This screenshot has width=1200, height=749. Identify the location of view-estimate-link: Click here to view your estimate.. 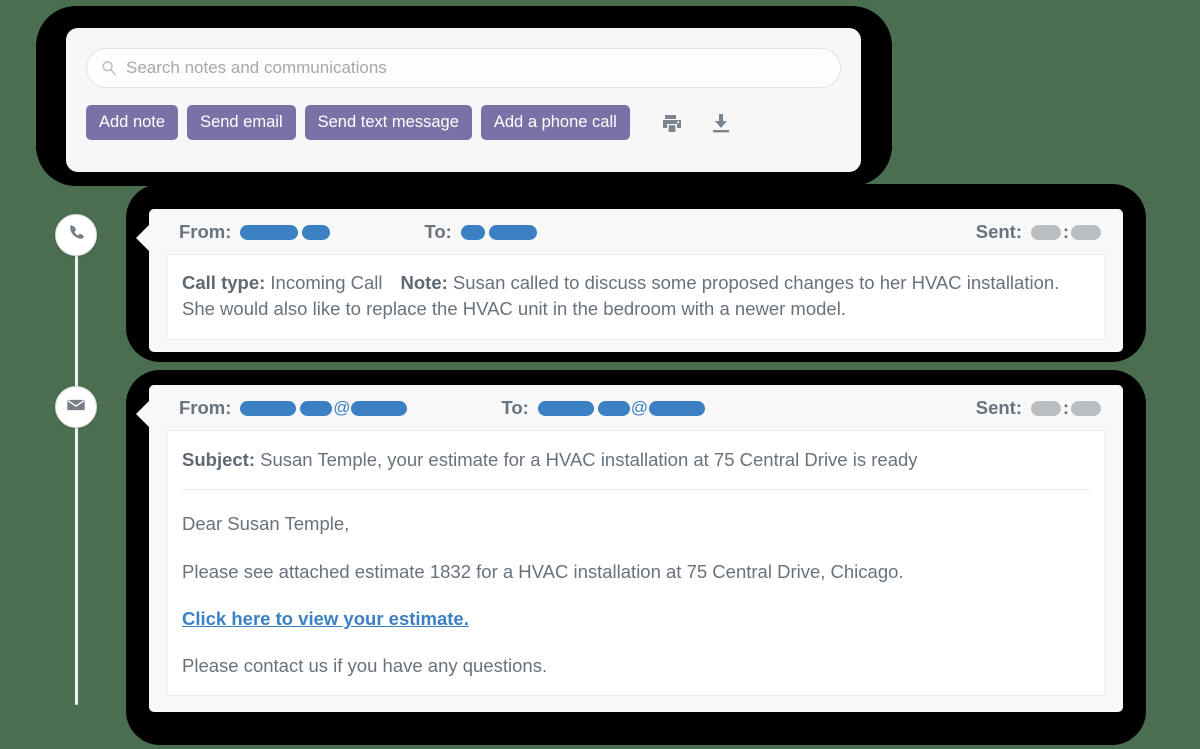
(325, 618).